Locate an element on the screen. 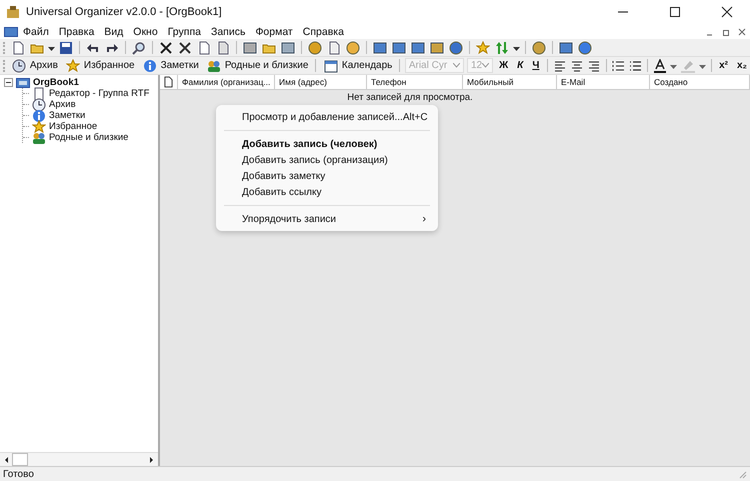  delete-icon is located at coordinates (166, 47).